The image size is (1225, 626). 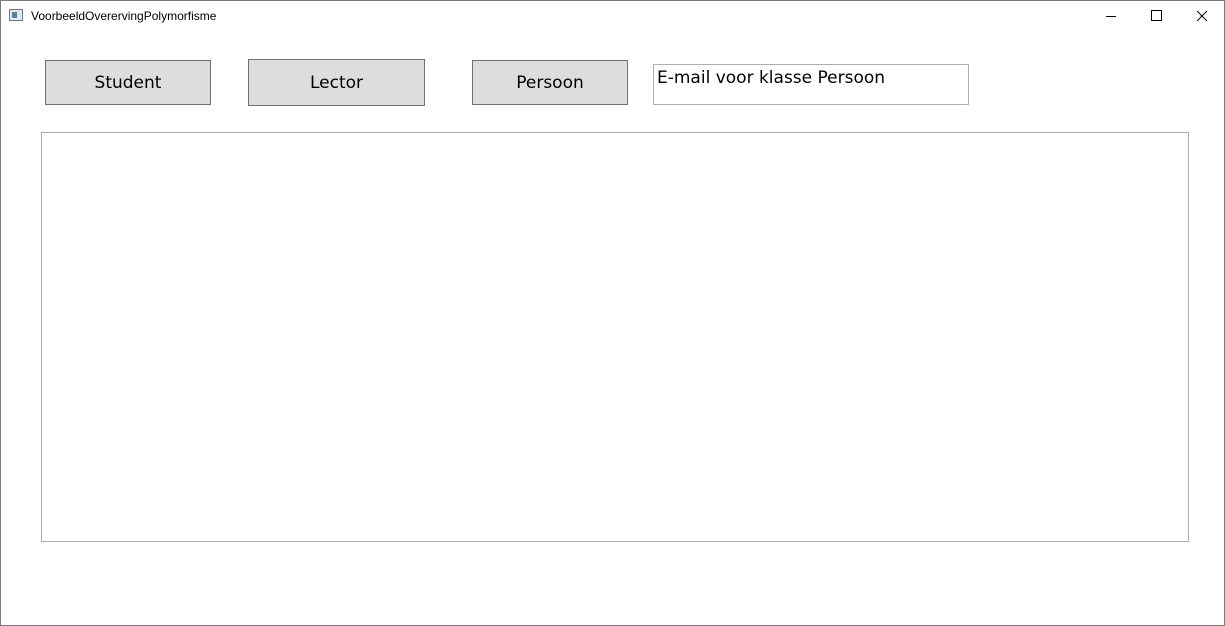 I want to click on maximize-icon, so click(x=1156, y=15).